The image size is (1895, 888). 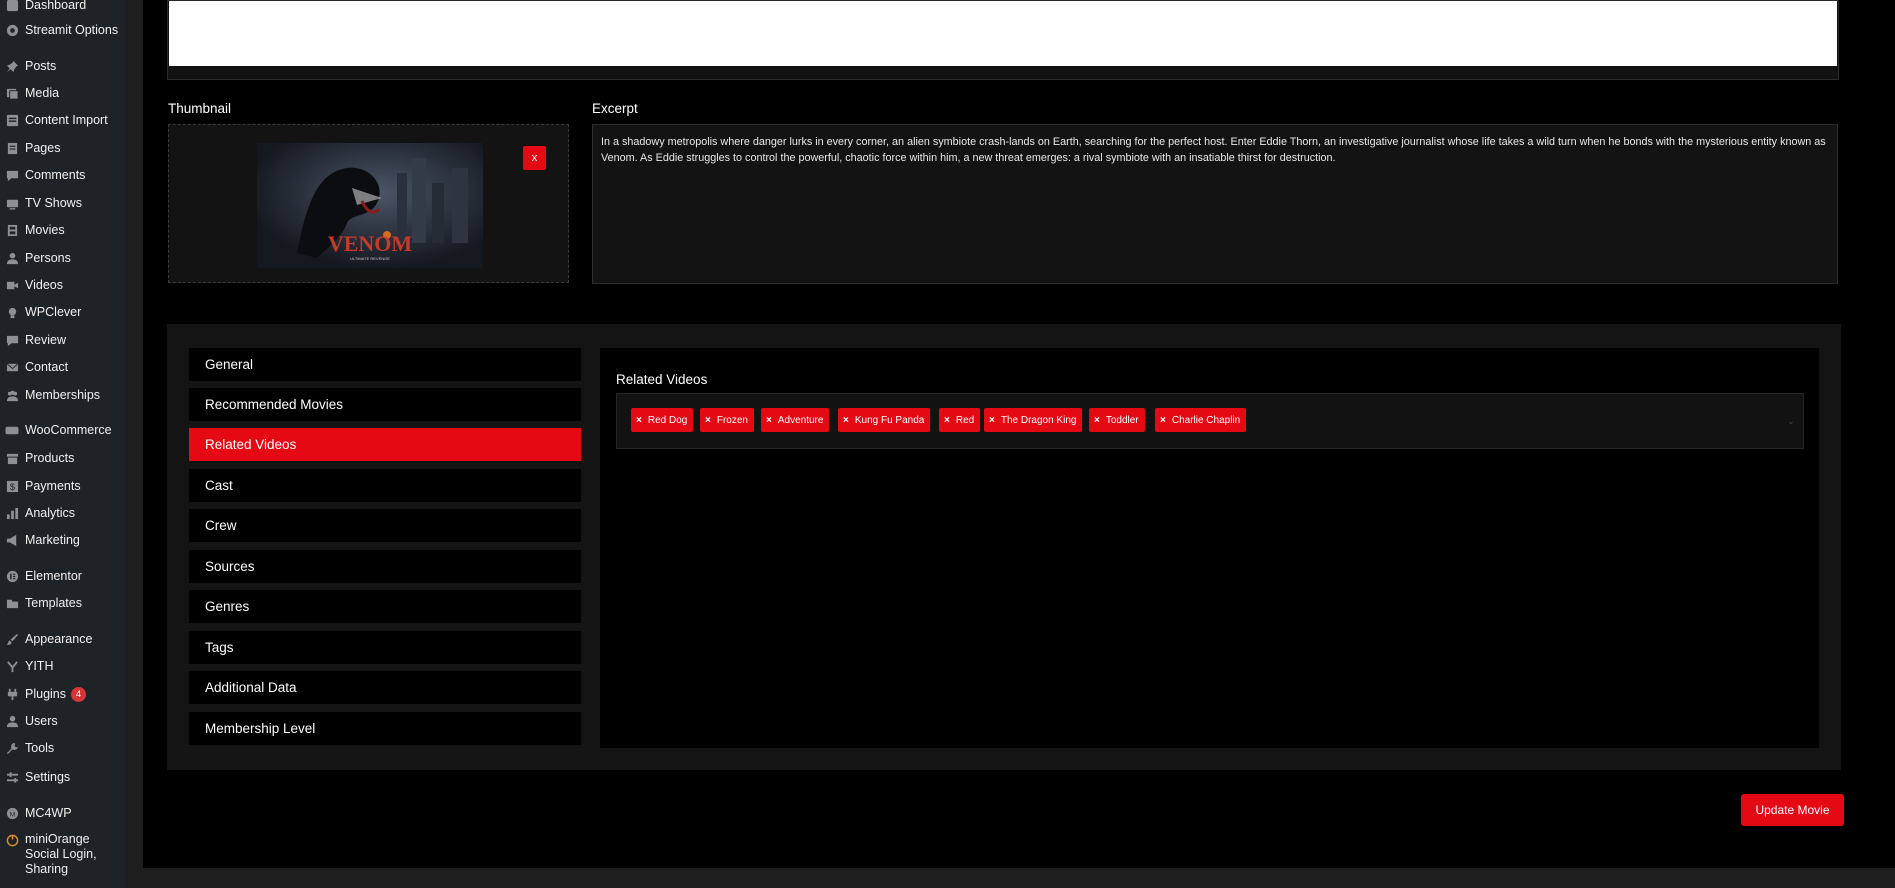 I want to click on sidebar-item-mc4wp: M MC4WP, so click(x=62, y=813).